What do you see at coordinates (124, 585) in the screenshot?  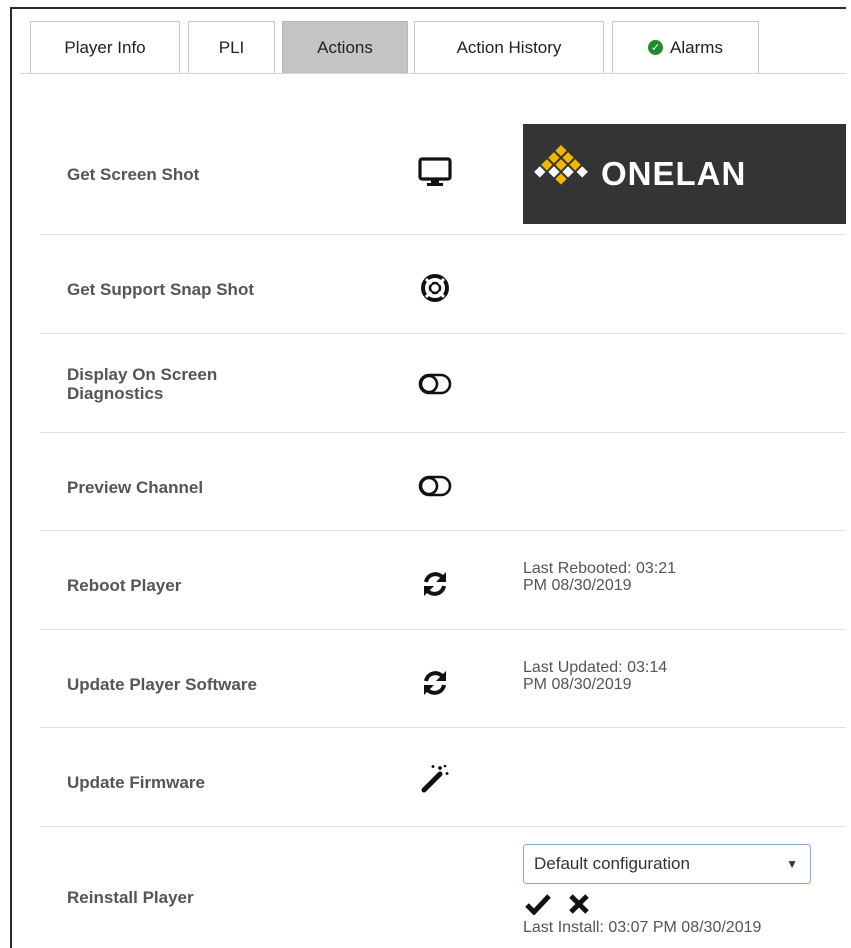 I see `action-label: Reboot Player` at bounding box center [124, 585].